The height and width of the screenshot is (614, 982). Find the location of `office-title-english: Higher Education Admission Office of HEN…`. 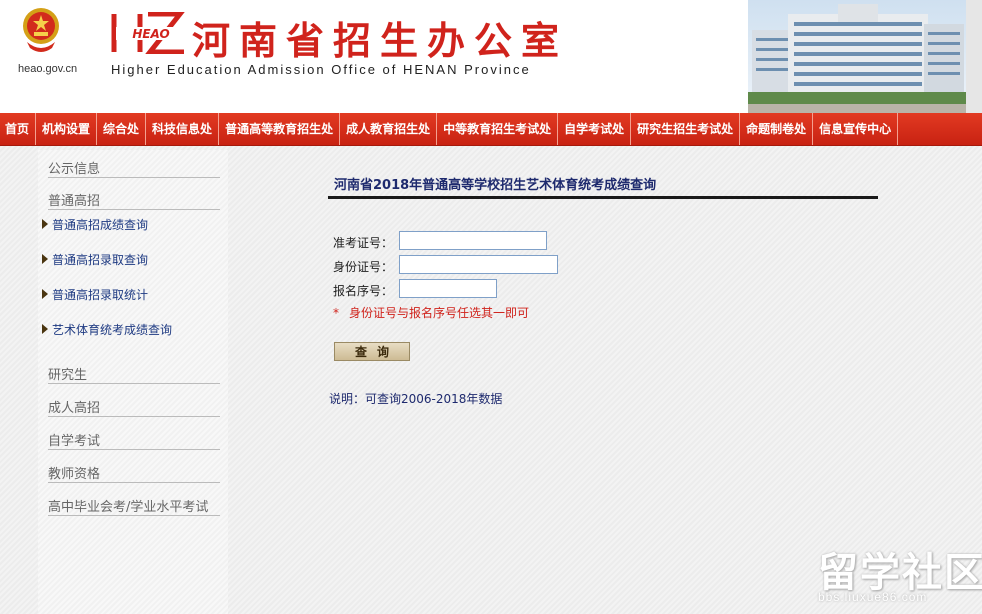

office-title-english: Higher Education Admission Office of HEN… is located at coordinates (321, 69).